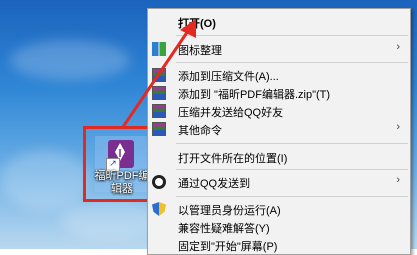  I want to click on annotation-highlight-box, so click(116, 164).